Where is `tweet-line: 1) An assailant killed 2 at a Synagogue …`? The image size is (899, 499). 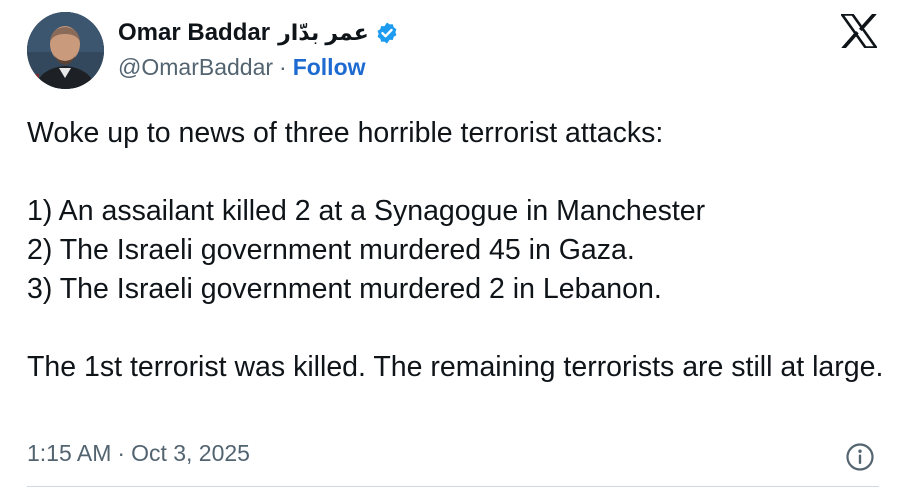
tweet-line: 1) An assailant killed 2 at a Synagogue … is located at coordinates (366, 211).